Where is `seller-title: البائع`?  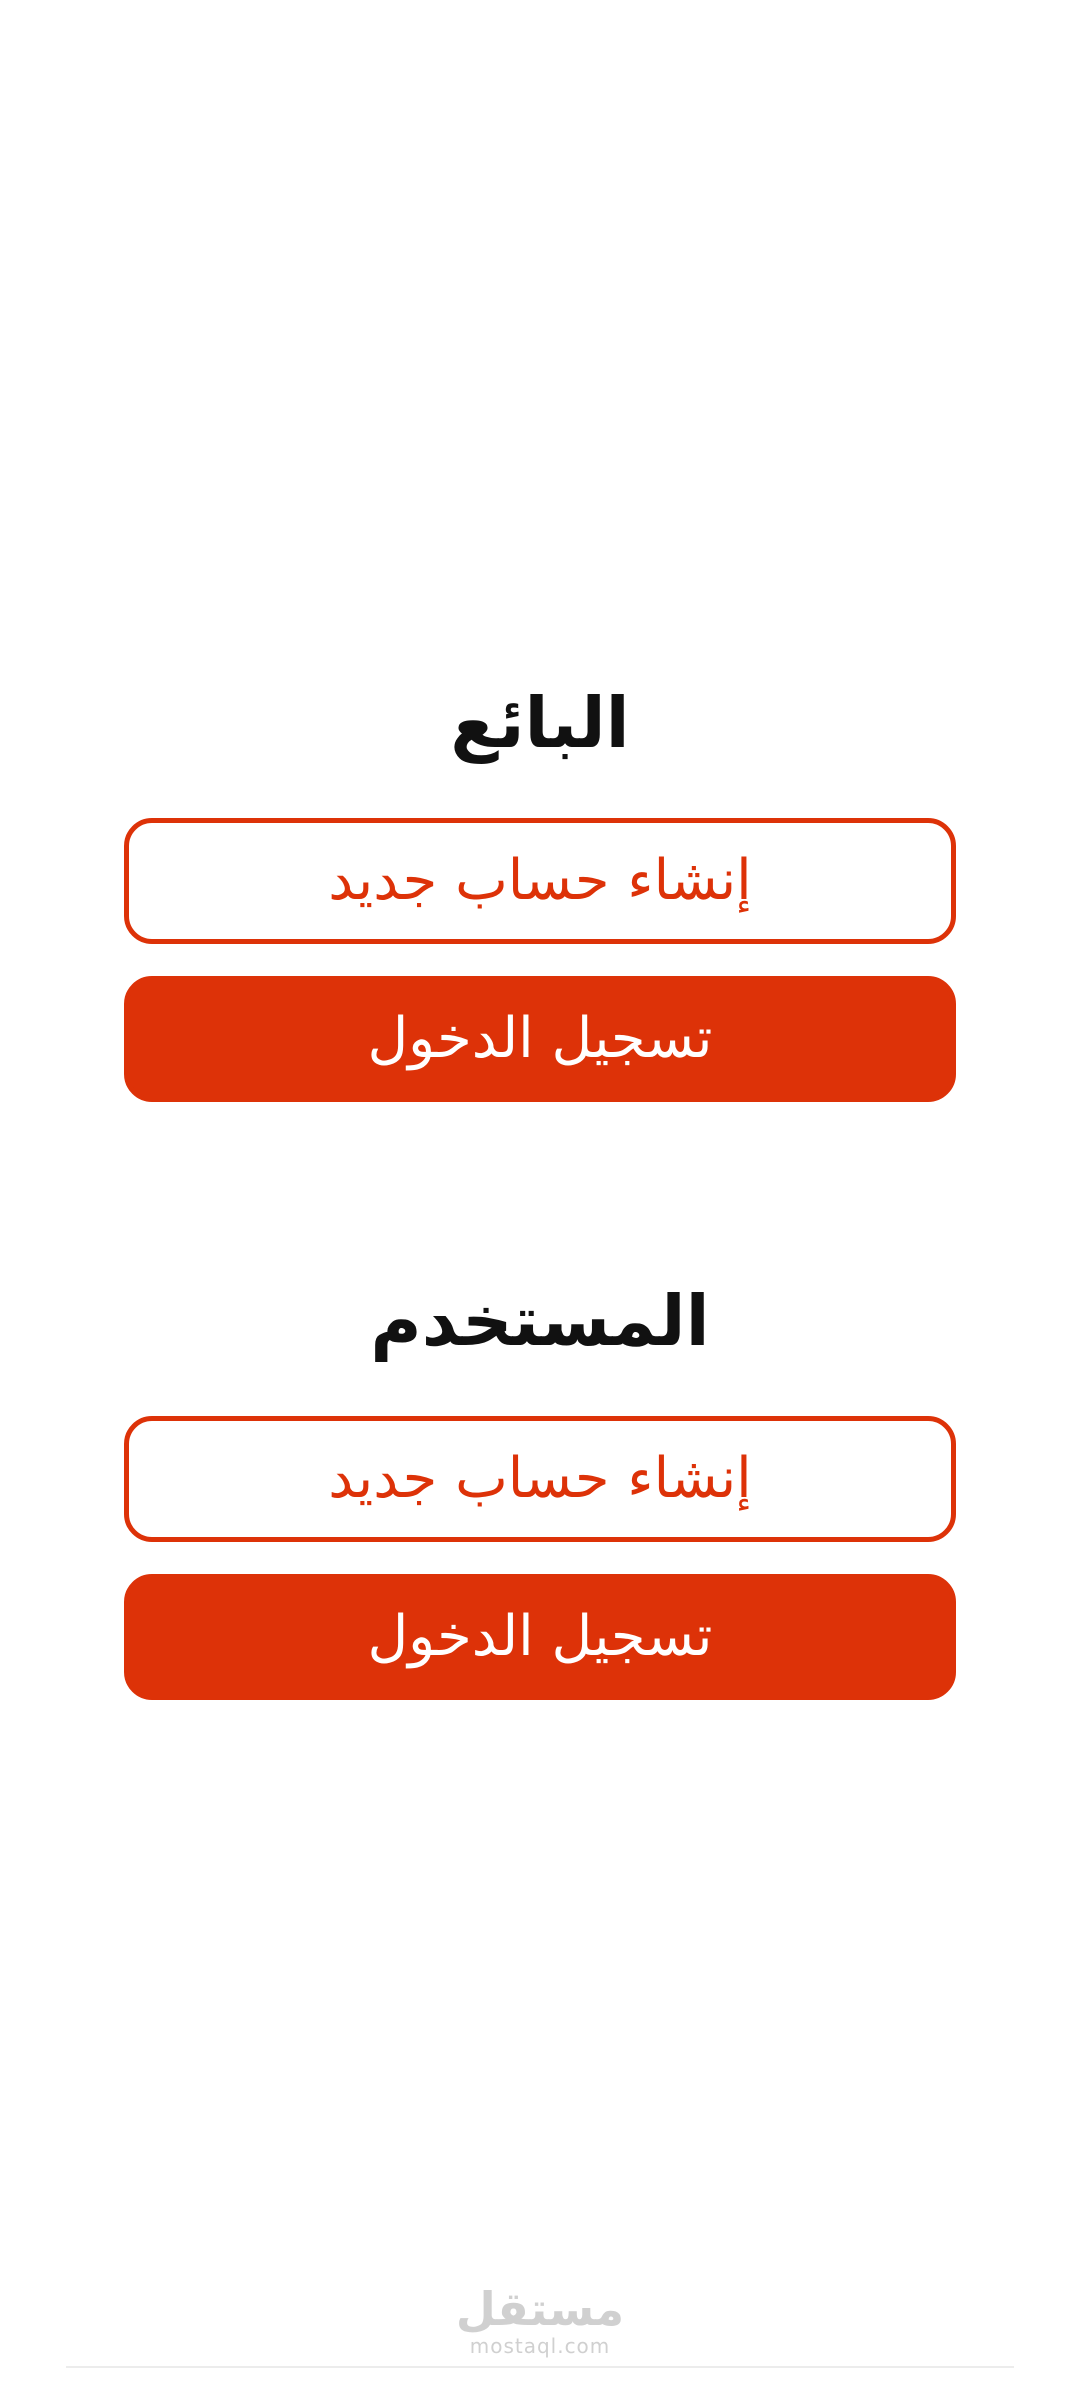
seller-title: البائع is located at coordinates (540, 723).